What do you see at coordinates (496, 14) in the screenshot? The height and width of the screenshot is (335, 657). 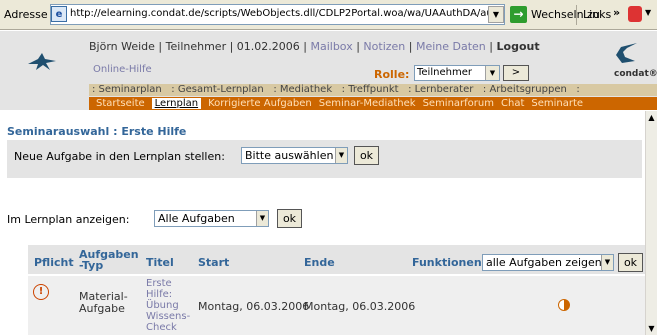 I see `address-dropdown-icon: ▼` at bounding box center [496, 14].